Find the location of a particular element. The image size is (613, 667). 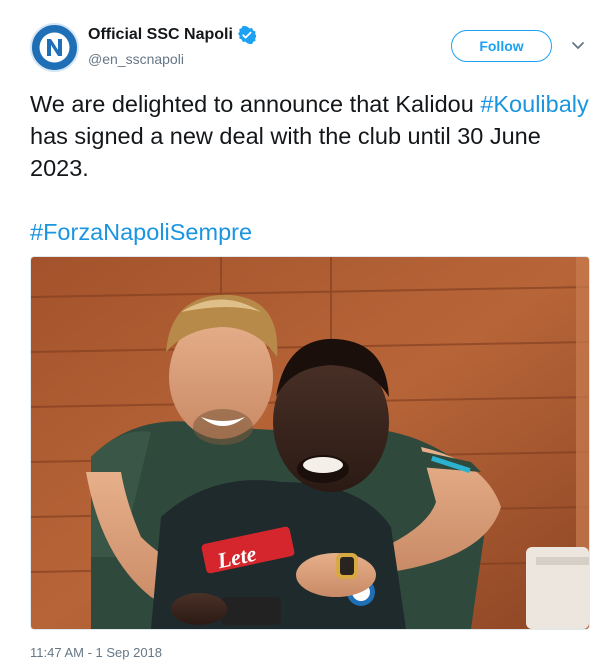

hashtag-koulibaly-link: #Koulibaly is located at coordinates (534, 104).